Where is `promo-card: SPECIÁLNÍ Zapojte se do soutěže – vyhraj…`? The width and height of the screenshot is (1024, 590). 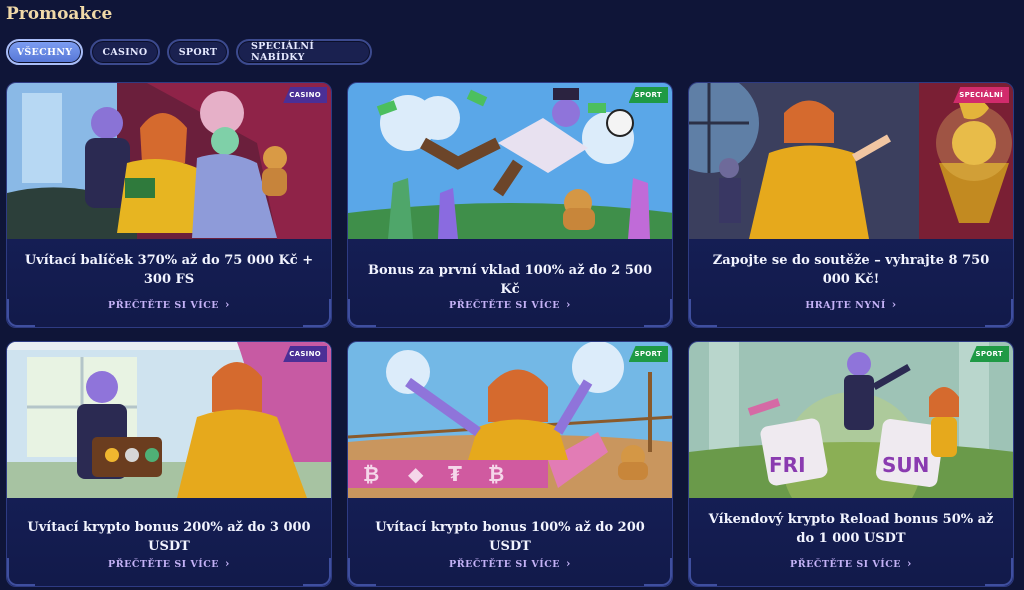
promo-card: SPECIÁLNÍ Zapojte se do soutěže – vyhraj… is located at coordinates (851, 205).